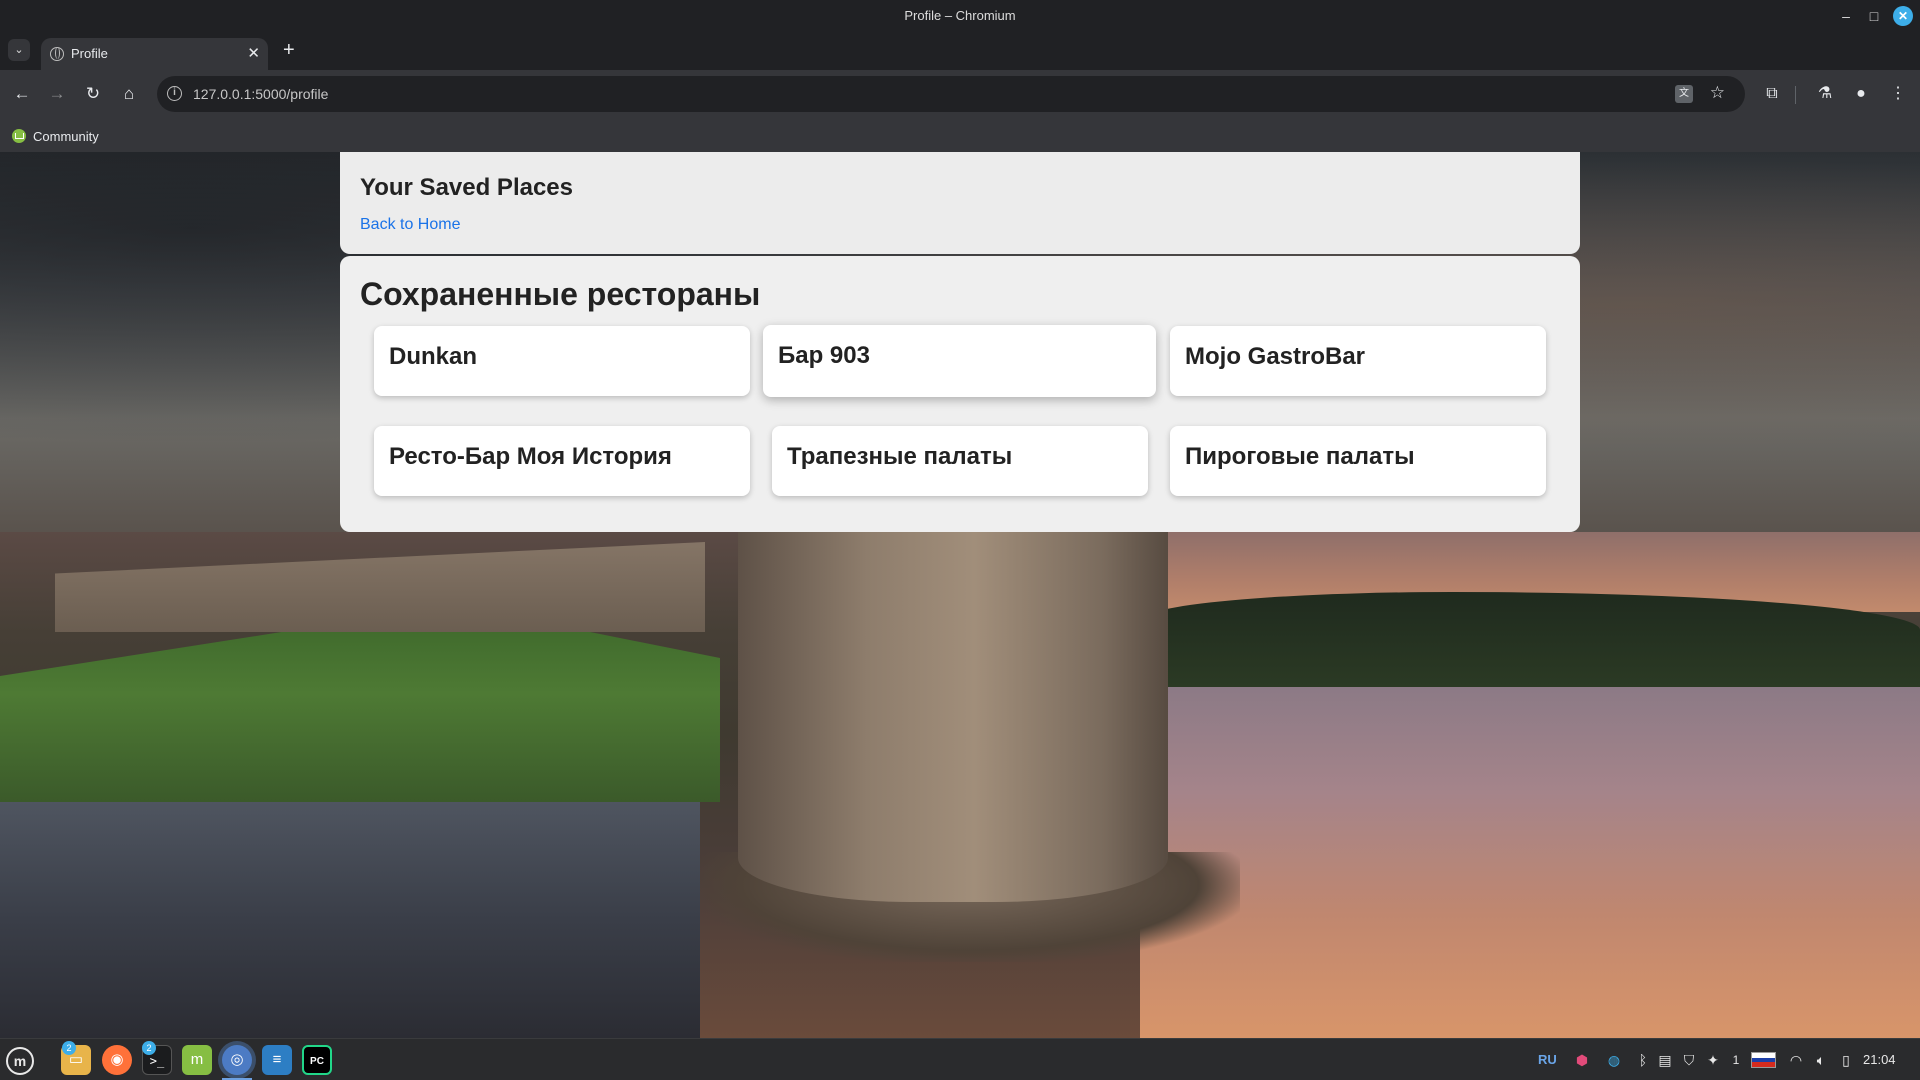 This screenshot has height=1080, width=1920. Describe the element at coordinates (1582, 1059) in the screenshot. I see `color-picker-tray-icon: ⬢` at that location.